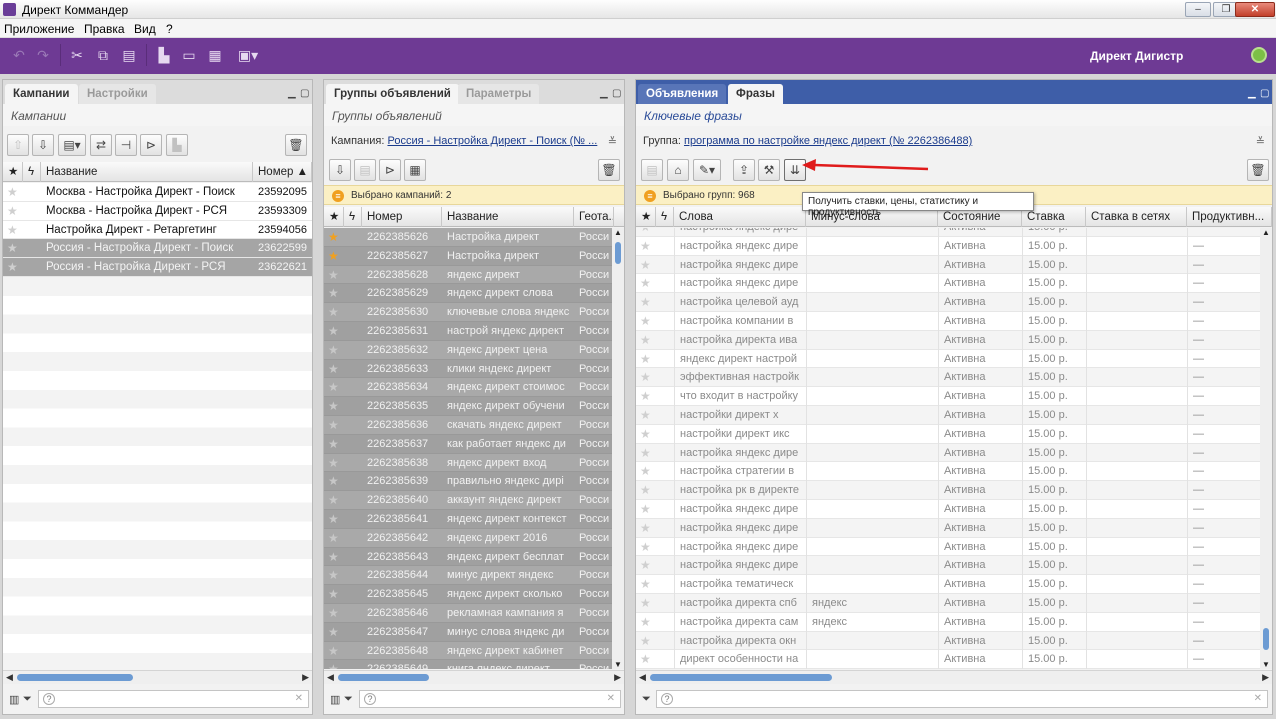 This screenshot has width=1276, height=719. What do you see at coordinates (117, 94) in the screenshot?
I see `tab-settings: Настройки` at bounding box center [117, 94].